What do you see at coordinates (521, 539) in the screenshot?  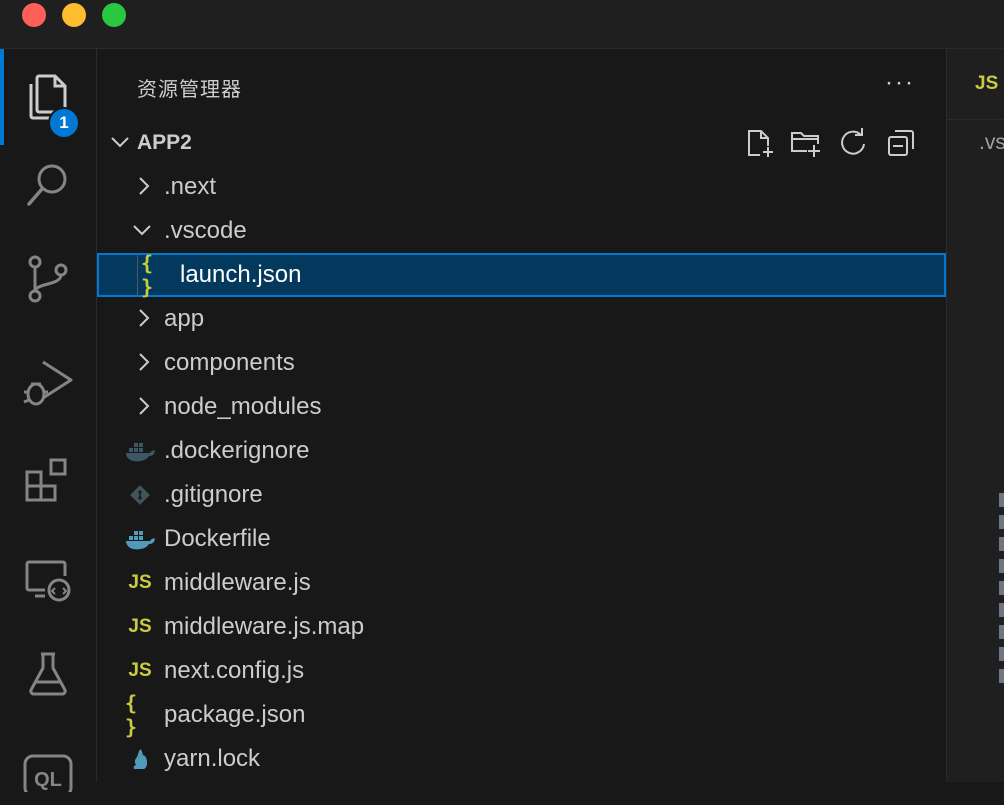 I see `tree-item-file: Dockerfile` at bounding box center [521, 539].